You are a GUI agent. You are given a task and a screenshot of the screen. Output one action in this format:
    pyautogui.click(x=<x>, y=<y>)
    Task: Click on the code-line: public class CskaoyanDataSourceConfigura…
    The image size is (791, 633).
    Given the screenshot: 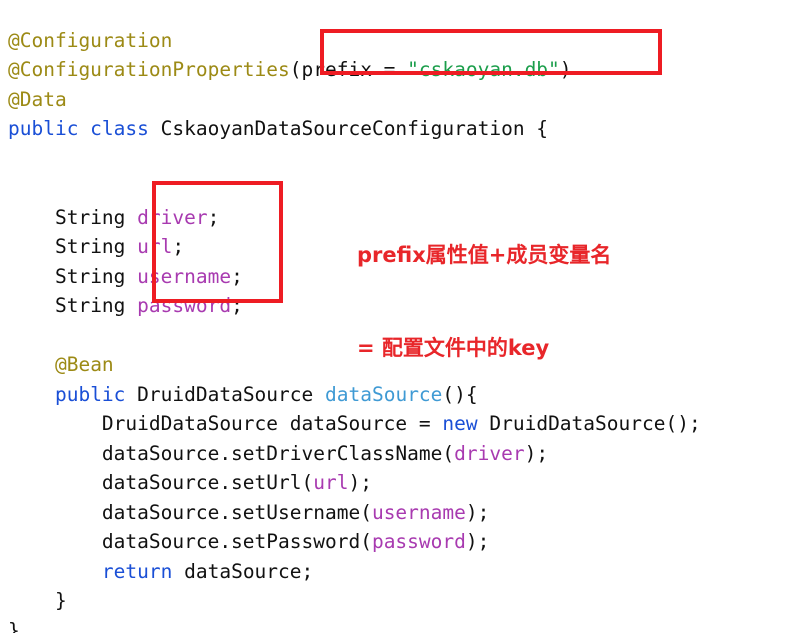 What is the action you would take?
    pyautogui.click(x=354, y=129)
    